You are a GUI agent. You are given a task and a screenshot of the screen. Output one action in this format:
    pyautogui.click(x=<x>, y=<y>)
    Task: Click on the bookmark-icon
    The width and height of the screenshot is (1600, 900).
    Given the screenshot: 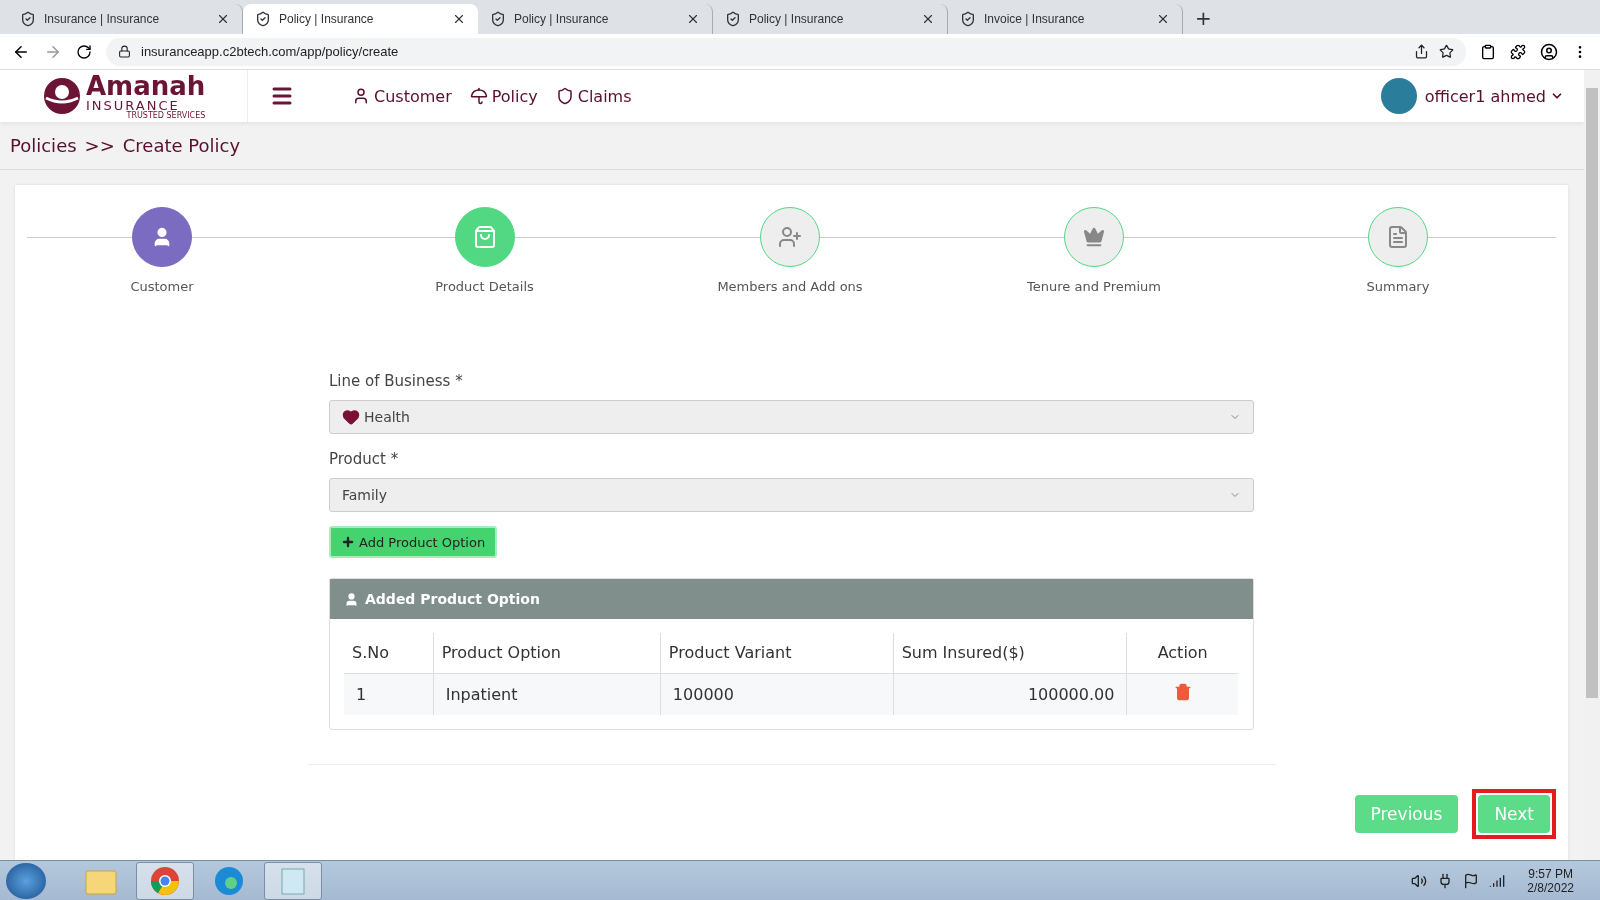 What is the action you would take?
    pyautogui.click(x=1446, y=51)
    